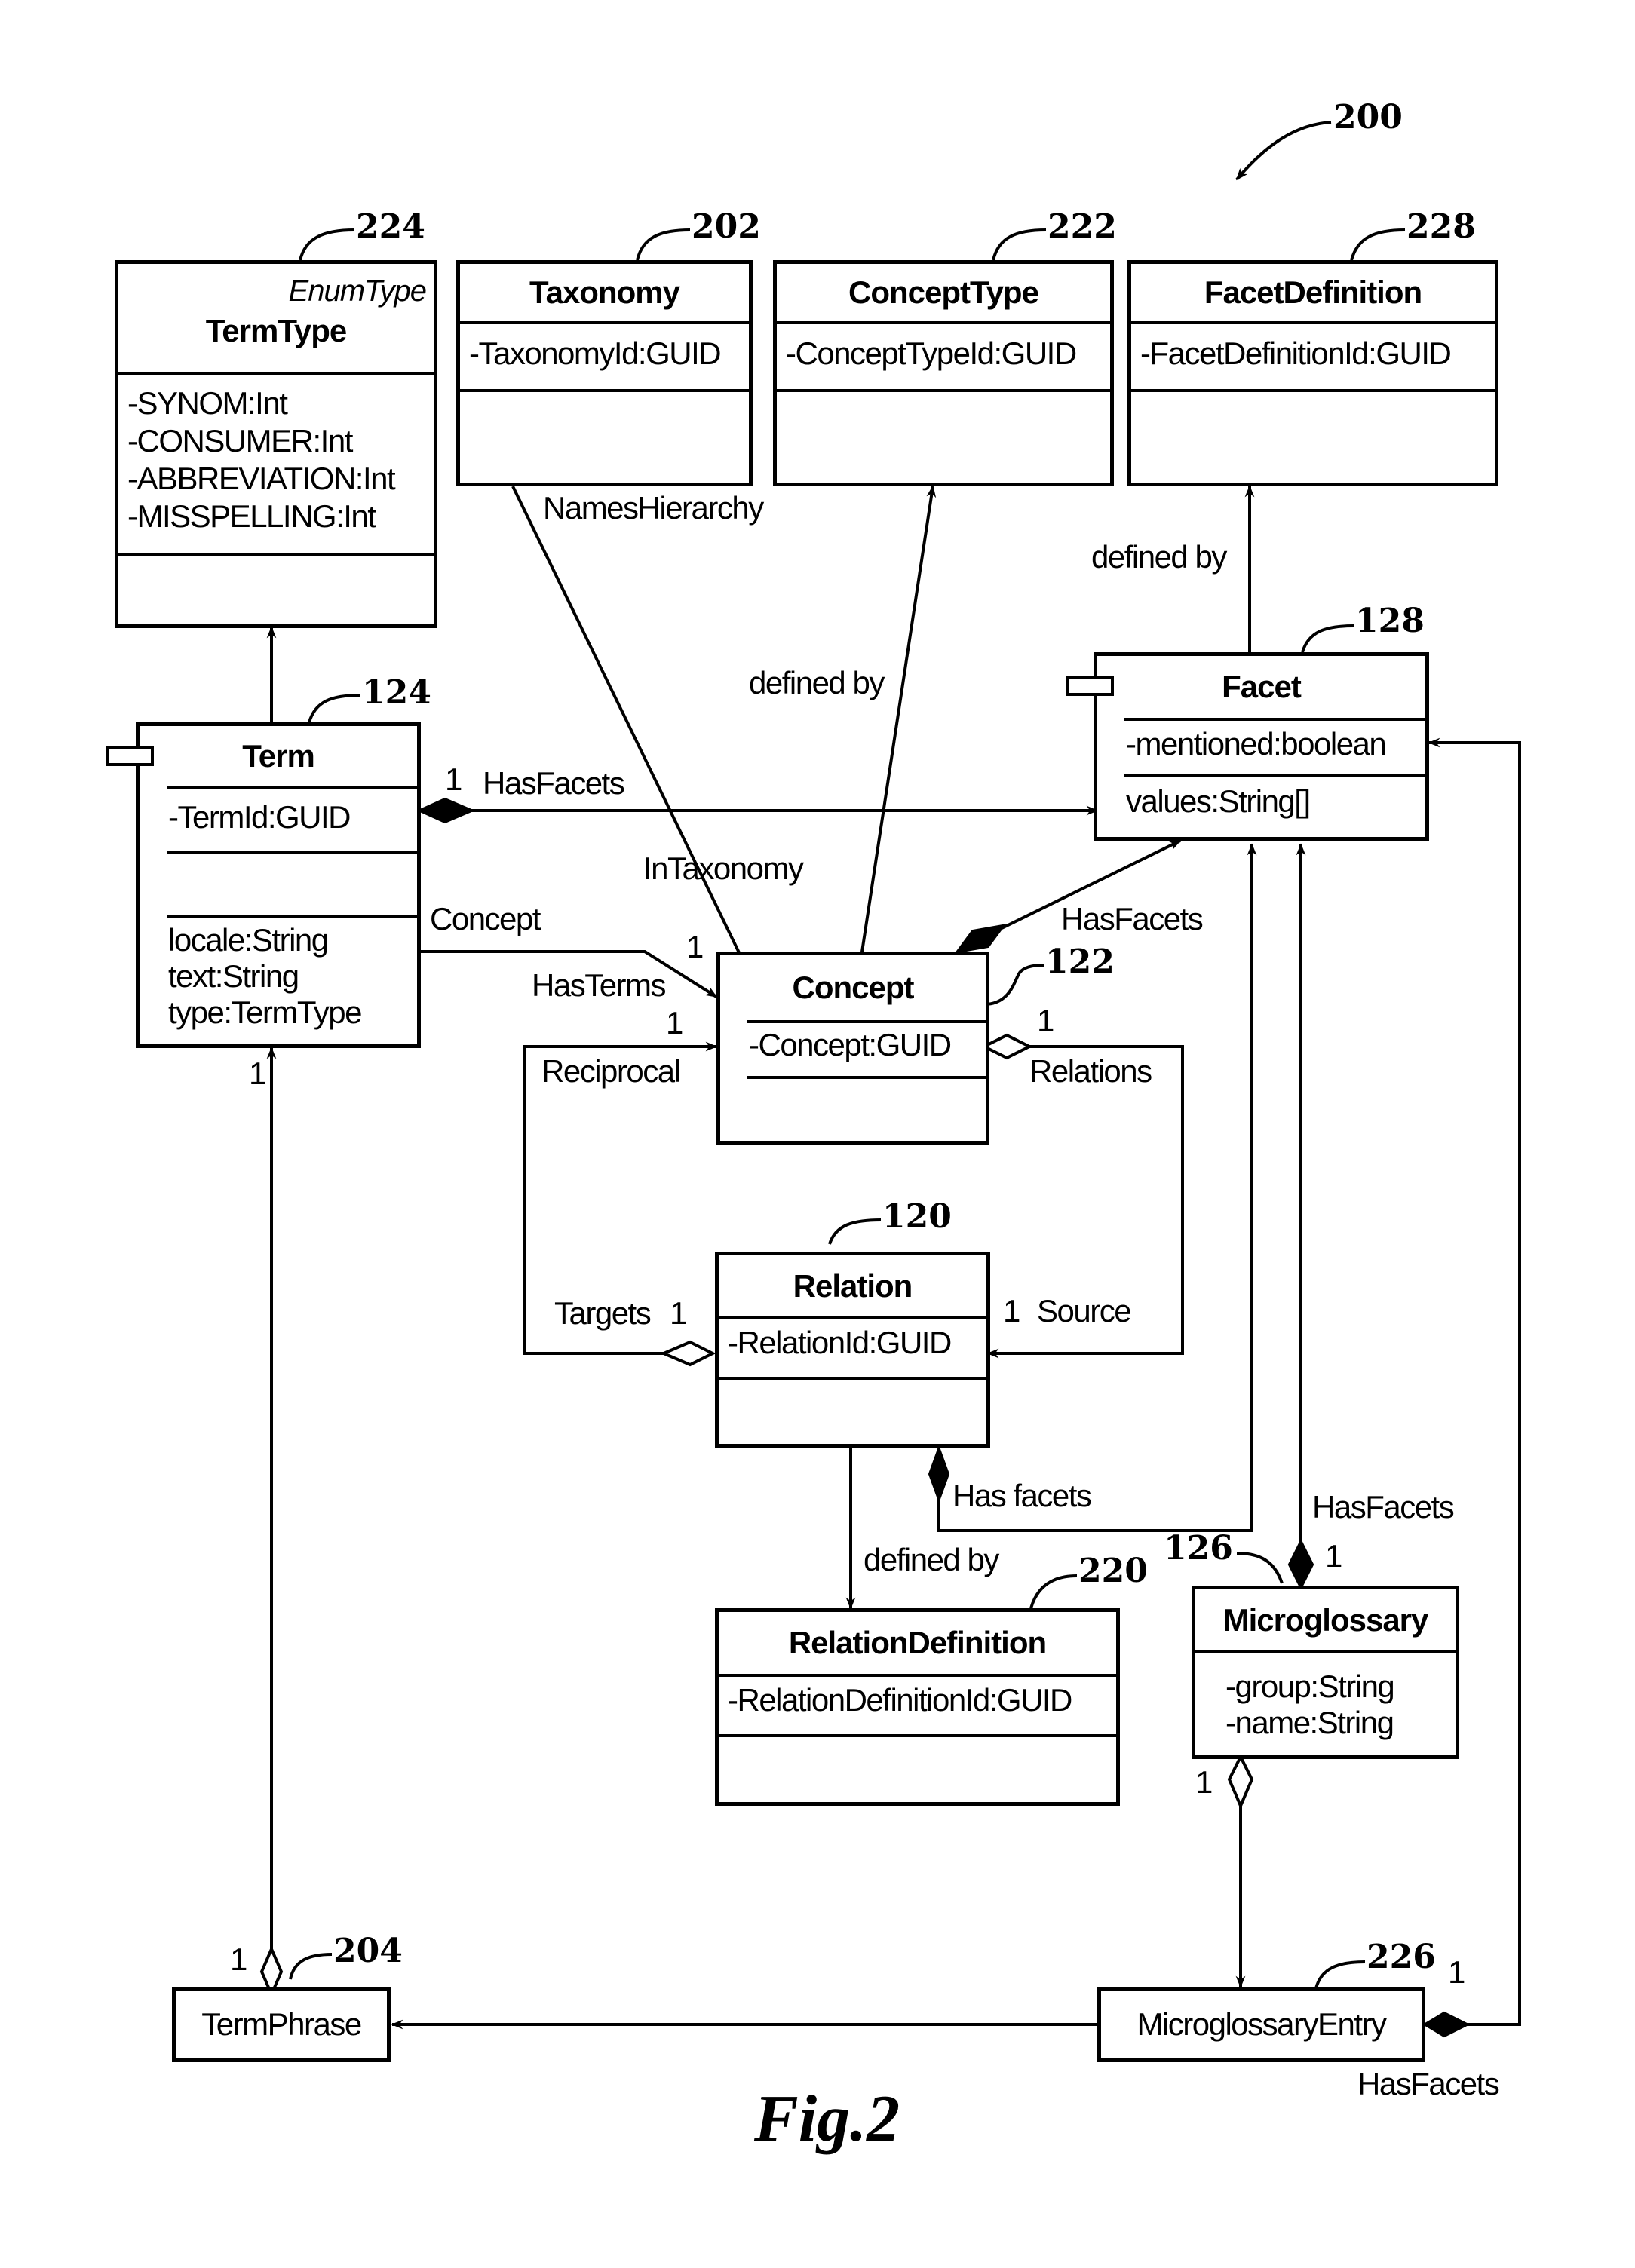  Describe the element at coordinates (604, 294) in the screenshot. I see `taxonomy-name: Taxonomy` at that location.